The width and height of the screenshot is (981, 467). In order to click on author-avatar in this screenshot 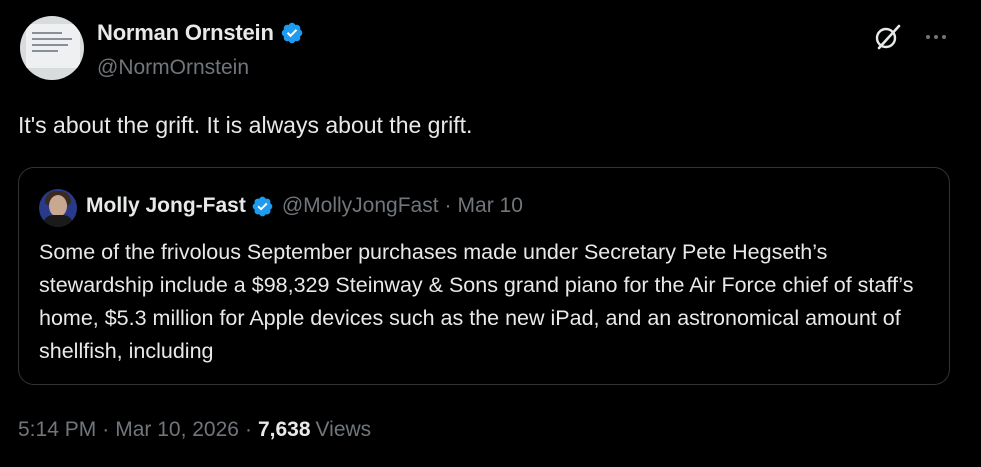, I will do `click(52, 48)`.